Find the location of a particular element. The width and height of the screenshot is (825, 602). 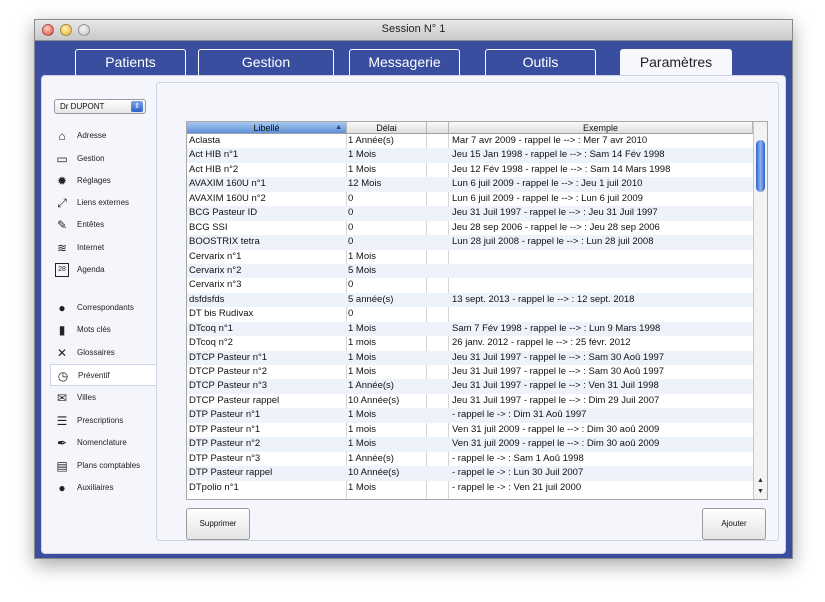

cell-libelle: BCG SSI is located at coordinates (208, 227).